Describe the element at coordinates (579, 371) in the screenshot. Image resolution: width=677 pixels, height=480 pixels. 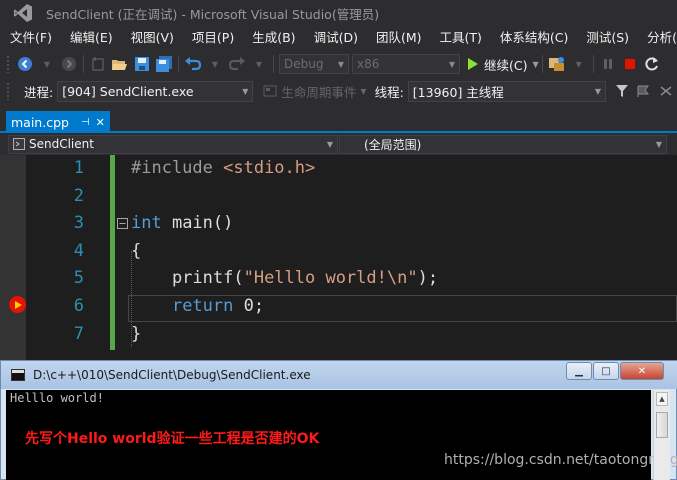
I see `minimize-button: ▁` at that location.